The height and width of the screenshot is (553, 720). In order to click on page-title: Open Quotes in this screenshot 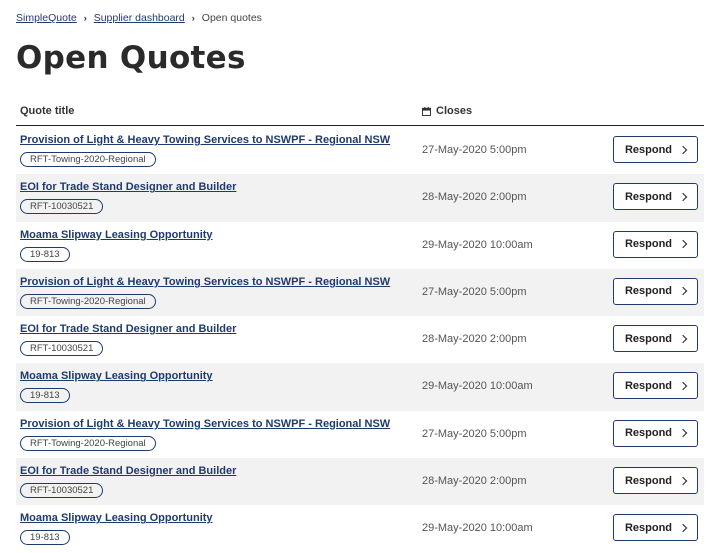, I will do `click(131, 58)`.